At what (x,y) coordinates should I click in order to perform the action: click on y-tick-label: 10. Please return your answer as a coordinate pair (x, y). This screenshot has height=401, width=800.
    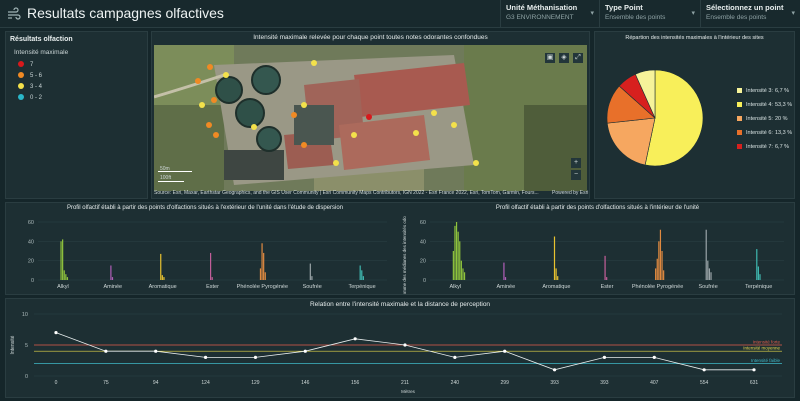
    Looking at the image, I should click on (25, 315).